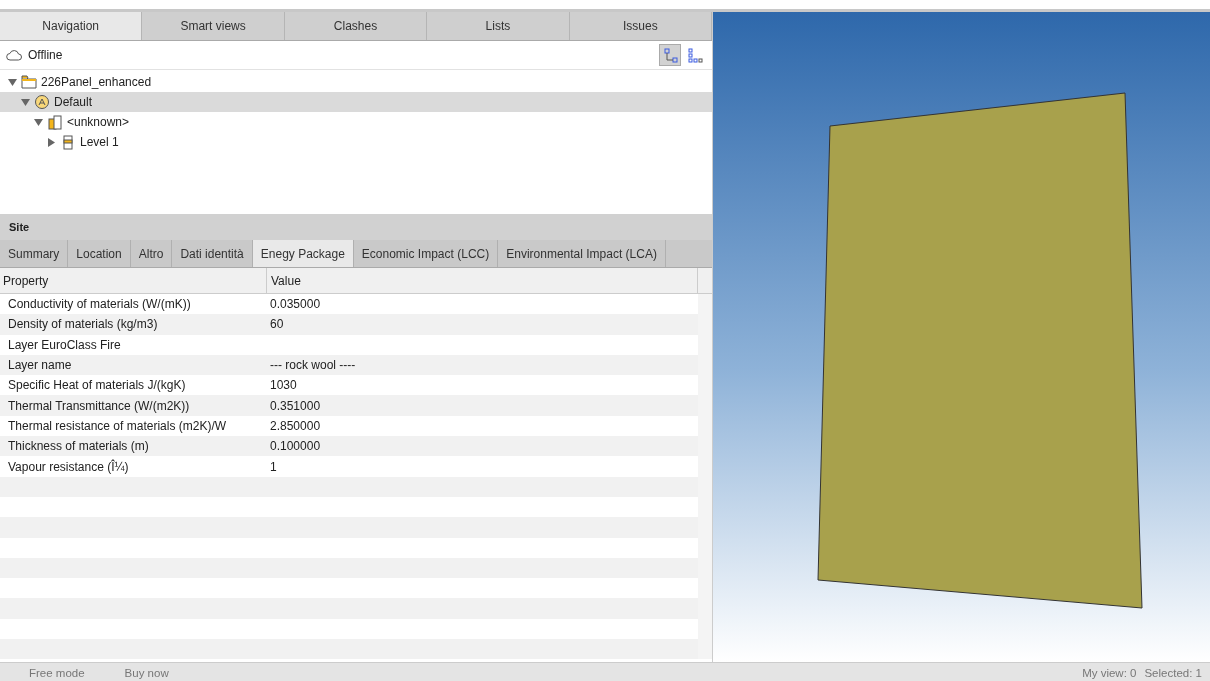 The image size is (1210, 681). What do you see at coordinates (670, 55) in the screenshot?
I see `tree-view-toggle` at bounding box center [670, 55].